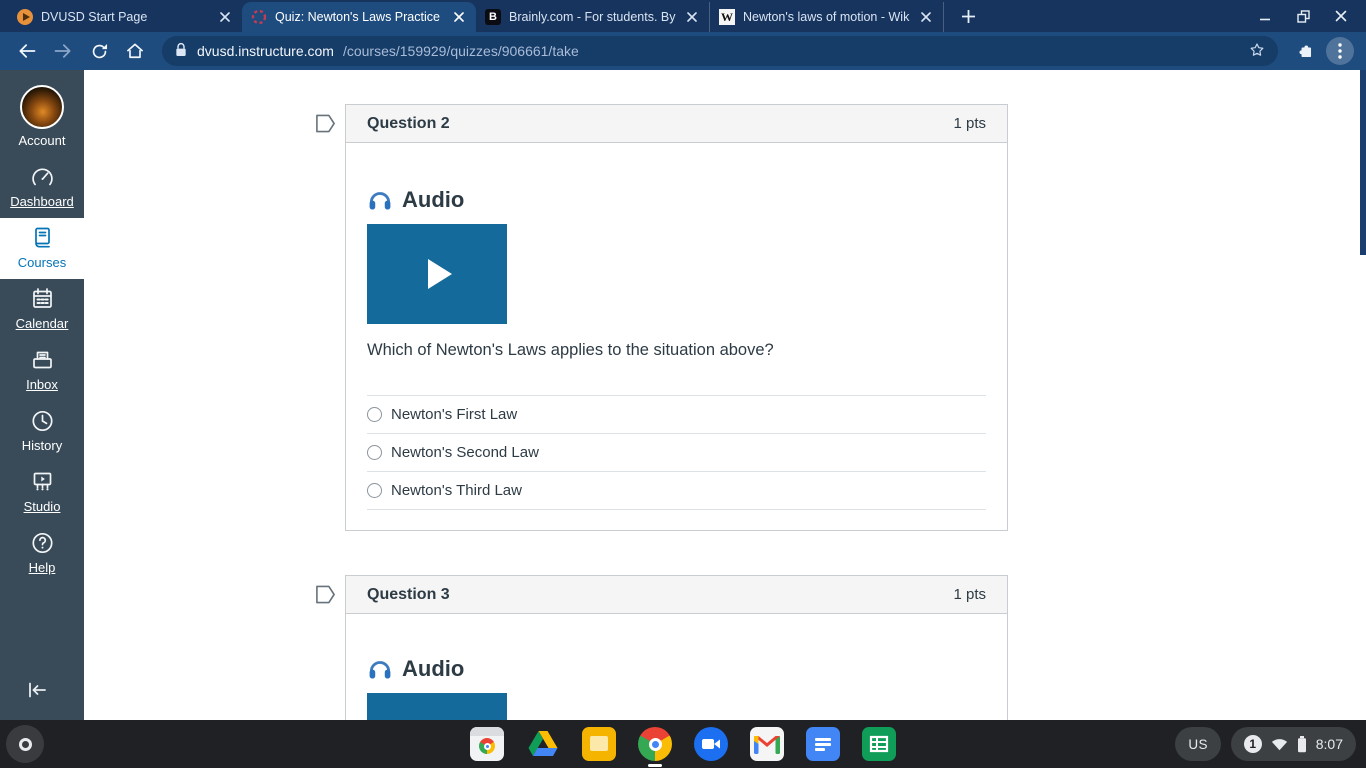  Describe the element at coordinates (42, 370) in the screenshot. I see `sidebar-item-inbox: Inbox` at that location.